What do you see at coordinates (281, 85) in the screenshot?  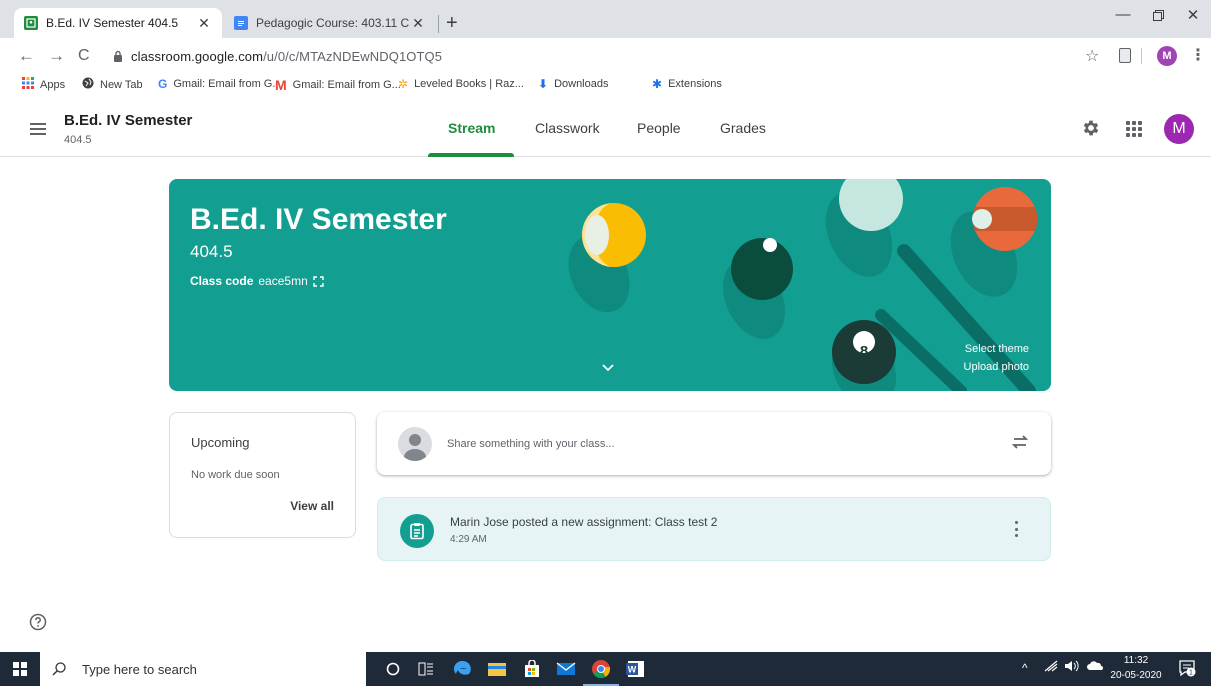 I see `gmail-icon: M` at bounding box center [281, 85].